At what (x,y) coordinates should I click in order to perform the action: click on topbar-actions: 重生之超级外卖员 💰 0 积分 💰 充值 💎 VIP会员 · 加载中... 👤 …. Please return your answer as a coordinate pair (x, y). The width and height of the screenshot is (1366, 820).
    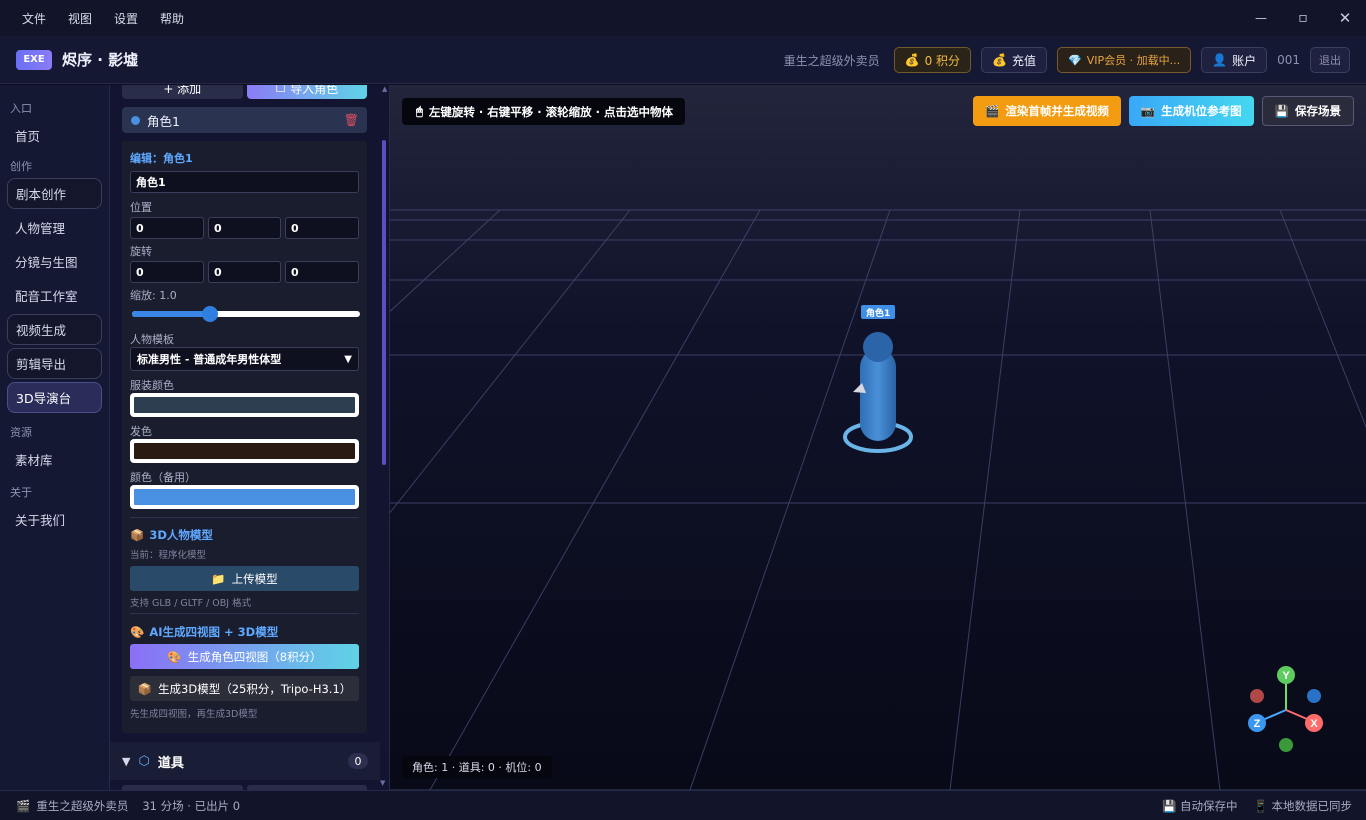
    Looking at the image, I should click on (1067, 60).